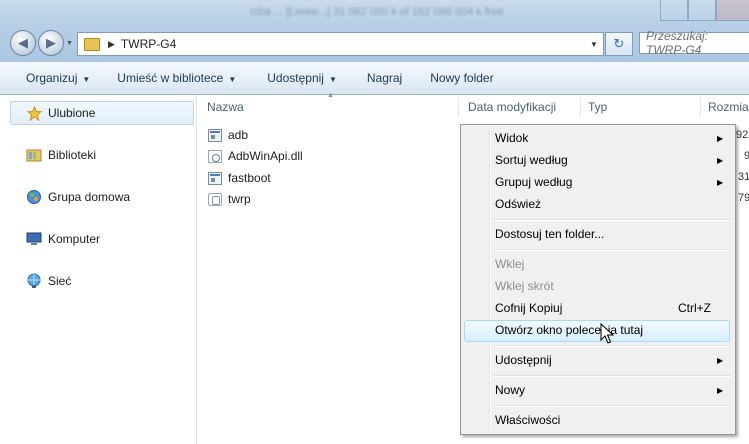 The height and width of the screenshot is (444, 749). What do you see at coordinates (732, 10) in the screenshot?
I see `close-button` at bounding box center [732, 10].